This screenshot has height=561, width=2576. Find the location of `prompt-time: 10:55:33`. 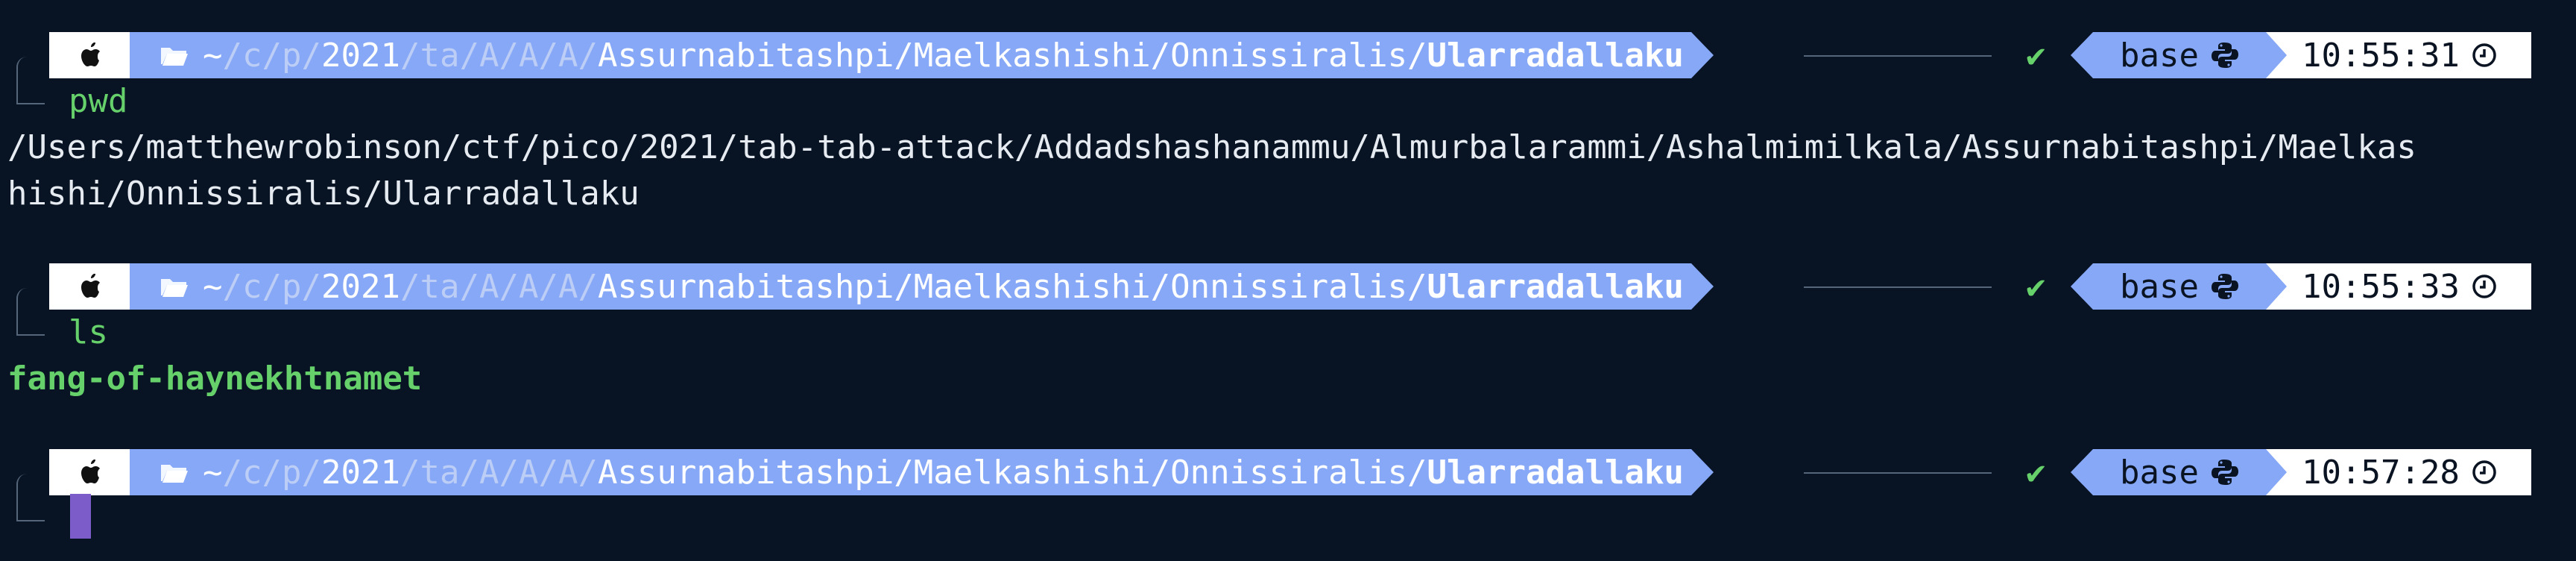

prompt-time: 10:55:33 is located at coordinates (2381, 286).